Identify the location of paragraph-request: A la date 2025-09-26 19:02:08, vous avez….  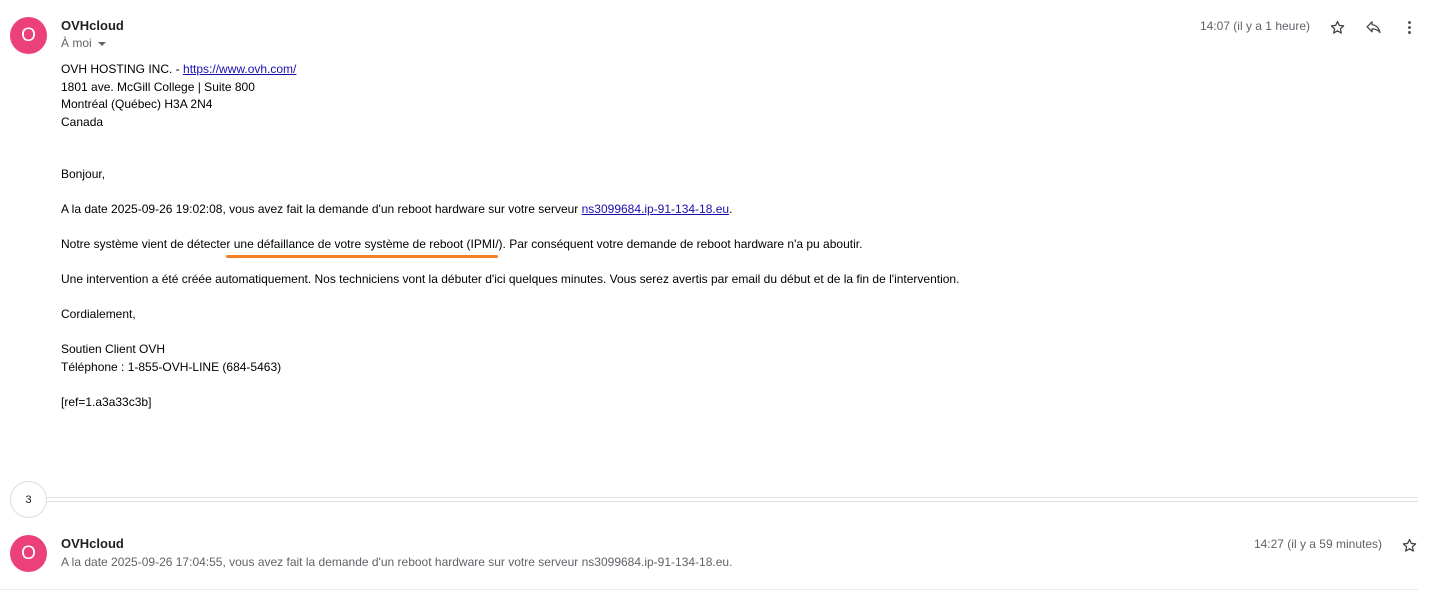
(397, 209).